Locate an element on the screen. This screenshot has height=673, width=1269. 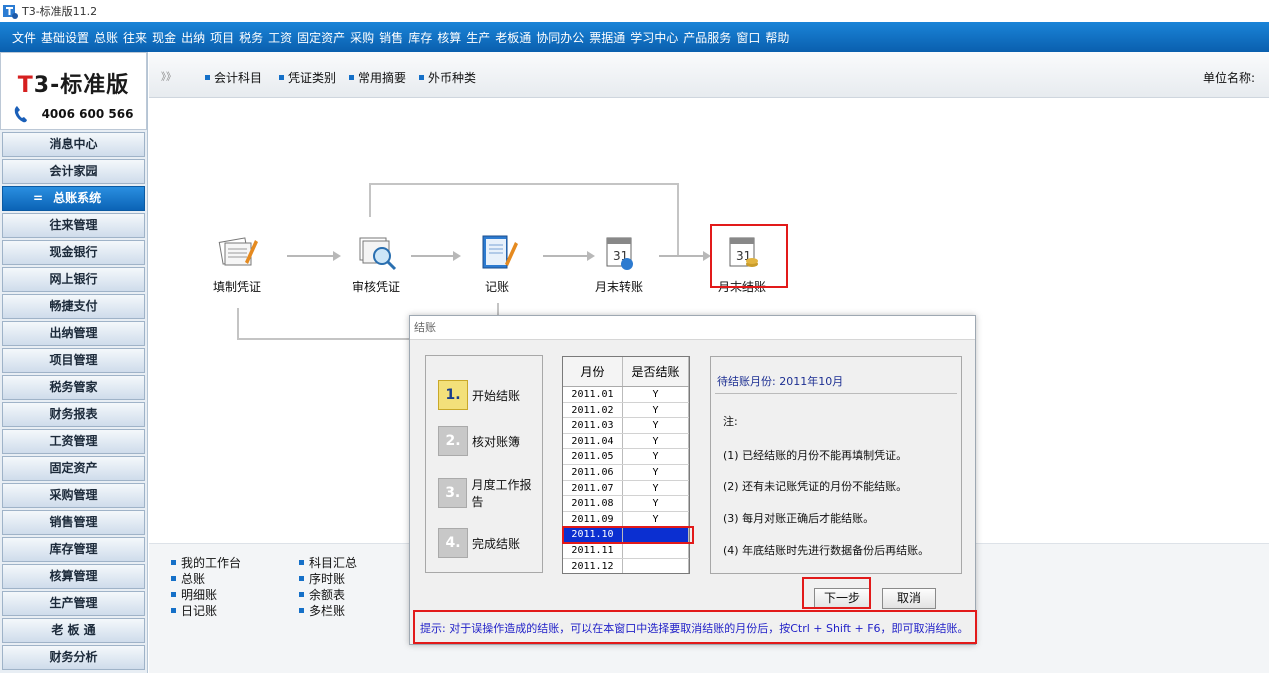
phone-icon is located at coordinates (21, 114).